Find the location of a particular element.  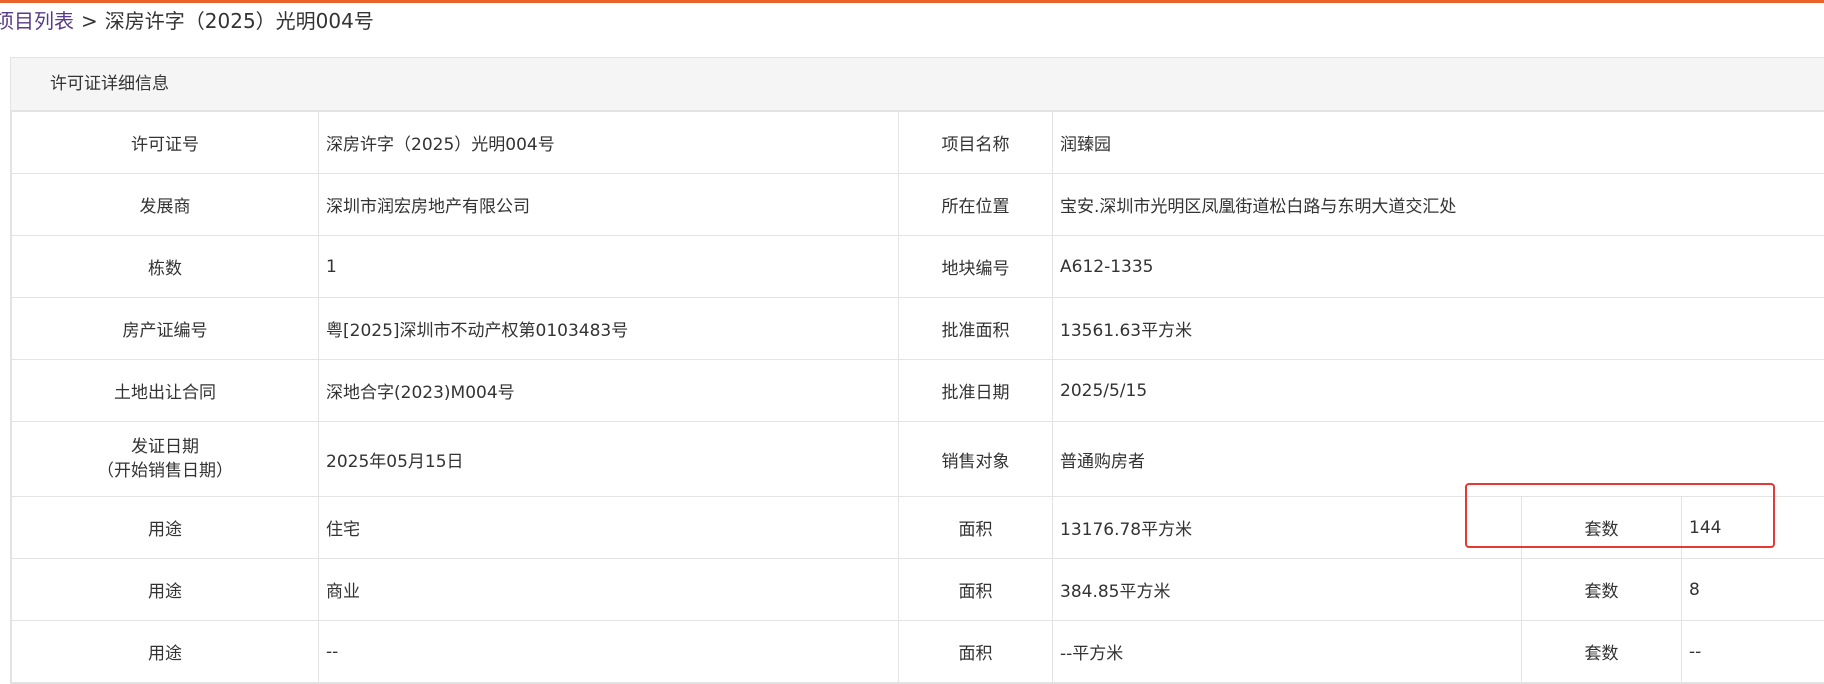

units-value: 144 is located at coordinates (1752, 527).